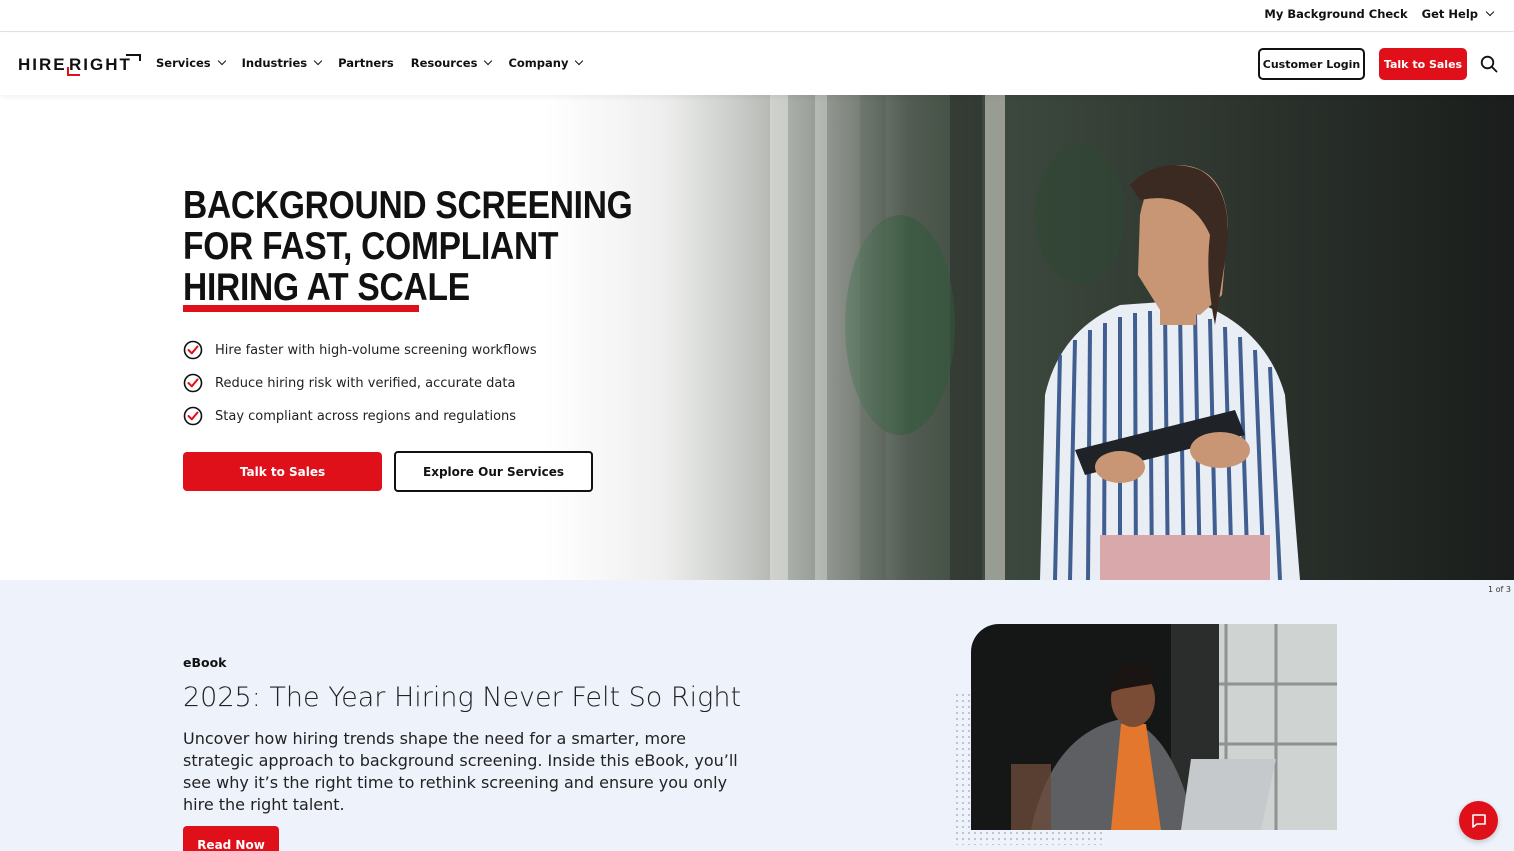 Image resolution: width=1514 pixels, height=851 pixels. What do you see at coordinates (1499, 589) in the screenshot?
I see `slide-indicator: 1 of 3` at bounding box center [1499, 589].